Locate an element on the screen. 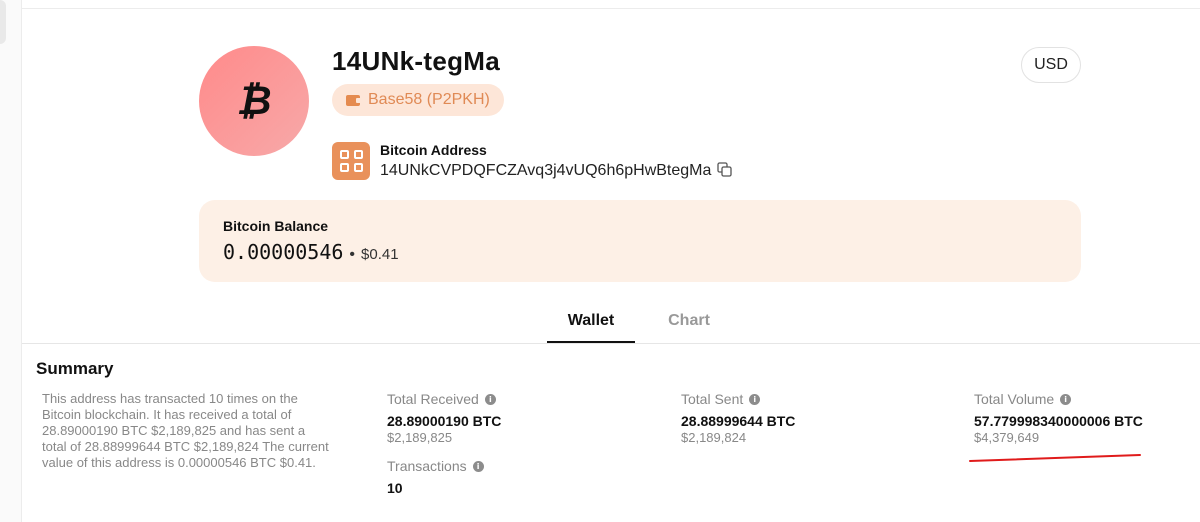 The width and height of the screenshot is (1200, 522). transactions-label-text: Transactions is located at coordinates (427, 466).